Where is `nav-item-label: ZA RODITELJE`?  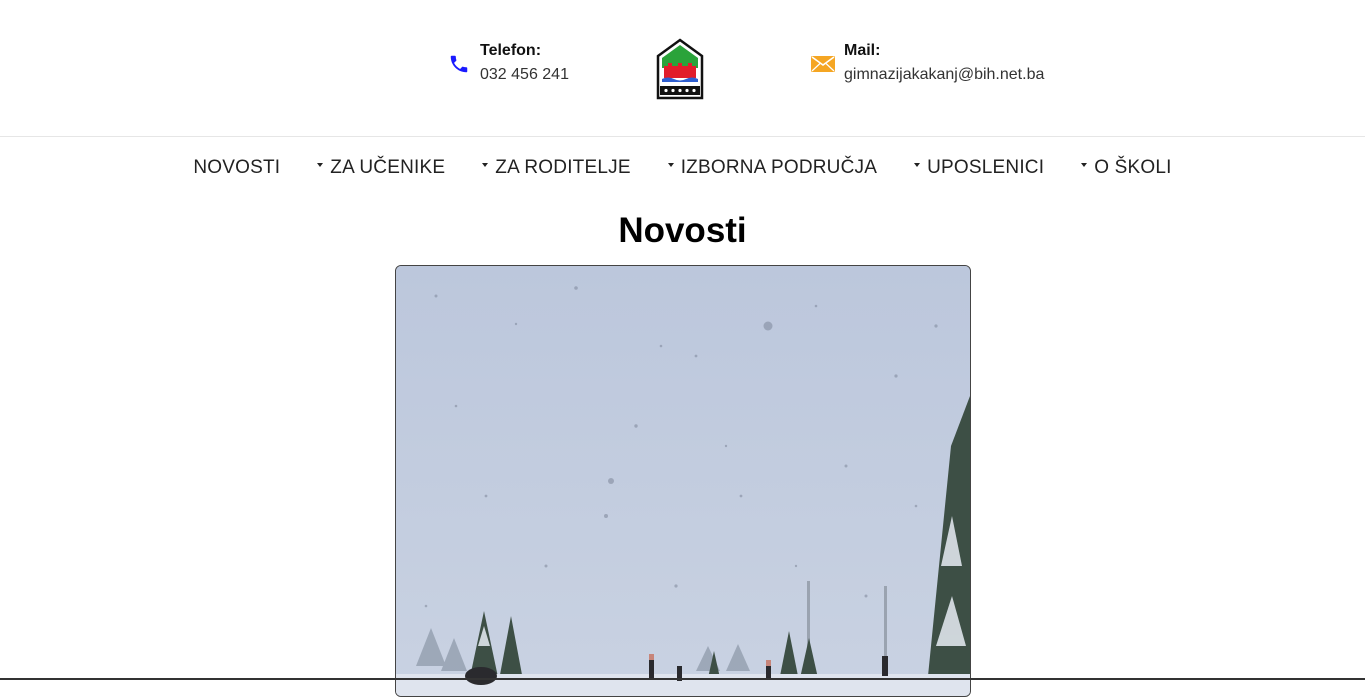 nav-item-label: ZA RODITELJE is located at coordinates (563, 167).